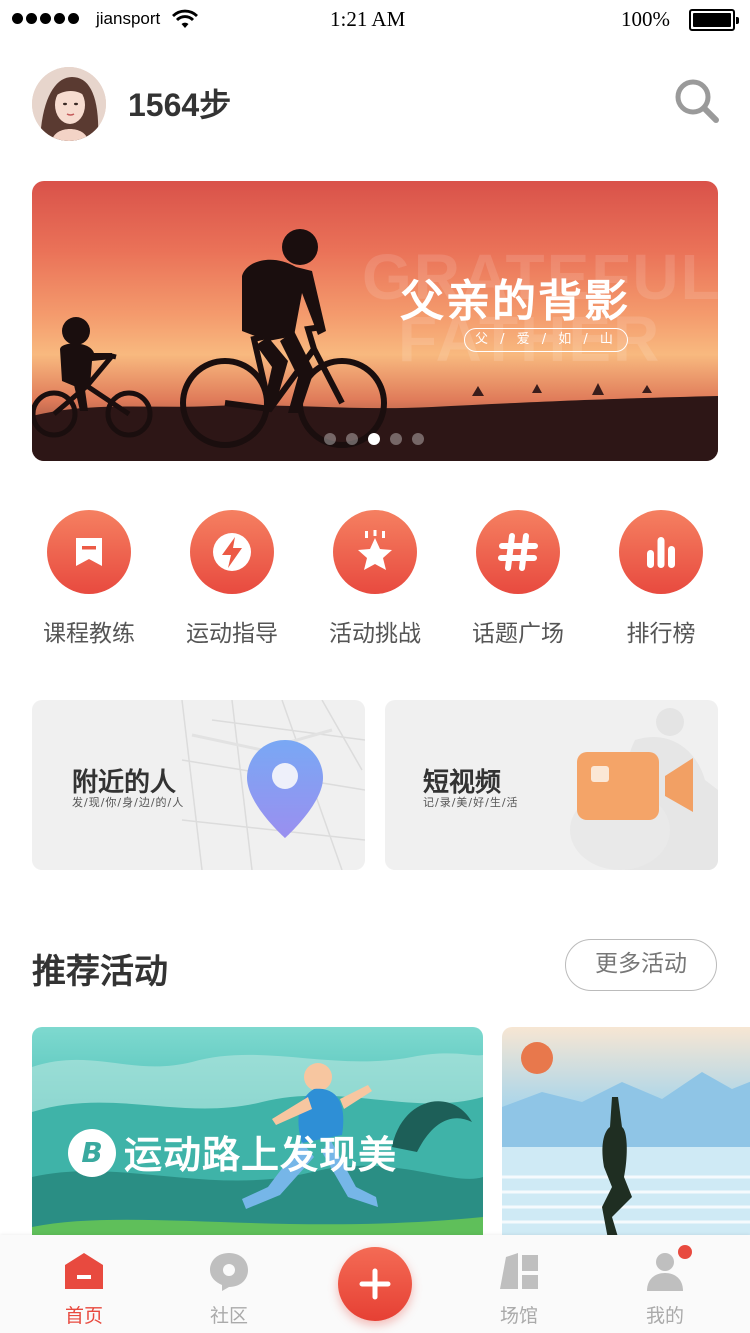 The height and width of the screenshot is (1333, 750). What do you see at coordinates (198, 785) in the screenshot?
I see `nearby-people-card: 附近的人 发/现/你/身/边/的/人` at bounding box center [198, 785].